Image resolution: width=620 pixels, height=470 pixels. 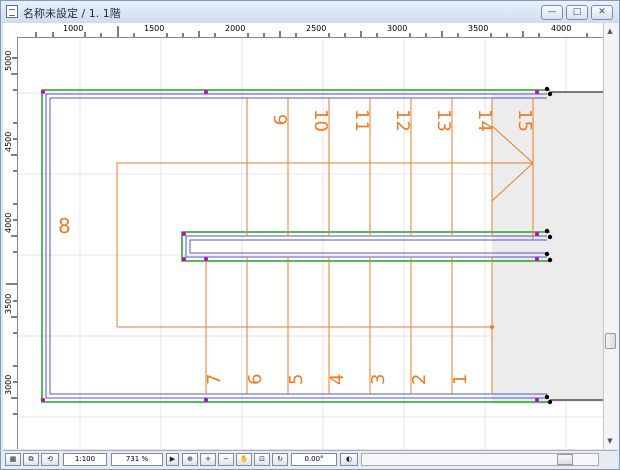 What do you see at coordinates (154, 28) in the screenshot?
I see `ruler-label-1500: 1500` at bounding box center [154, 28].